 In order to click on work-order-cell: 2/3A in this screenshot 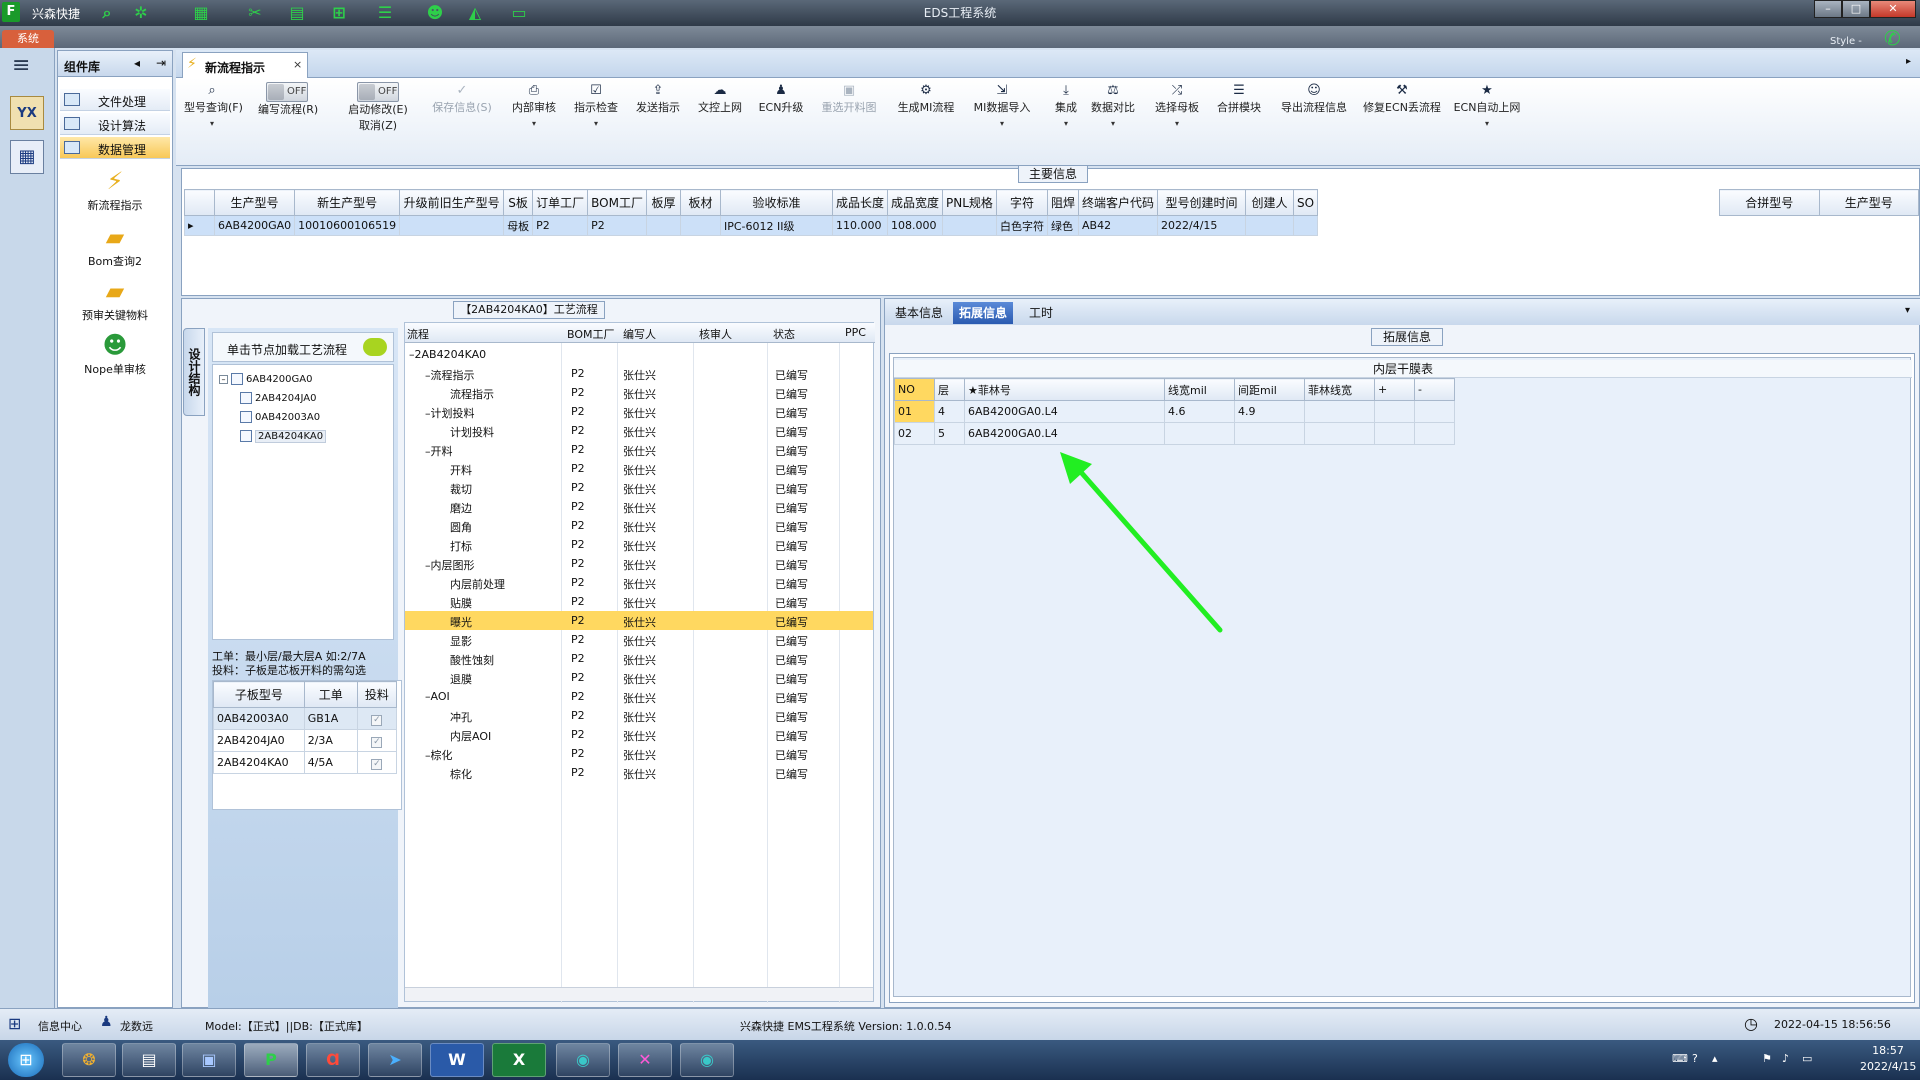, I will do `click(330, 740)`.